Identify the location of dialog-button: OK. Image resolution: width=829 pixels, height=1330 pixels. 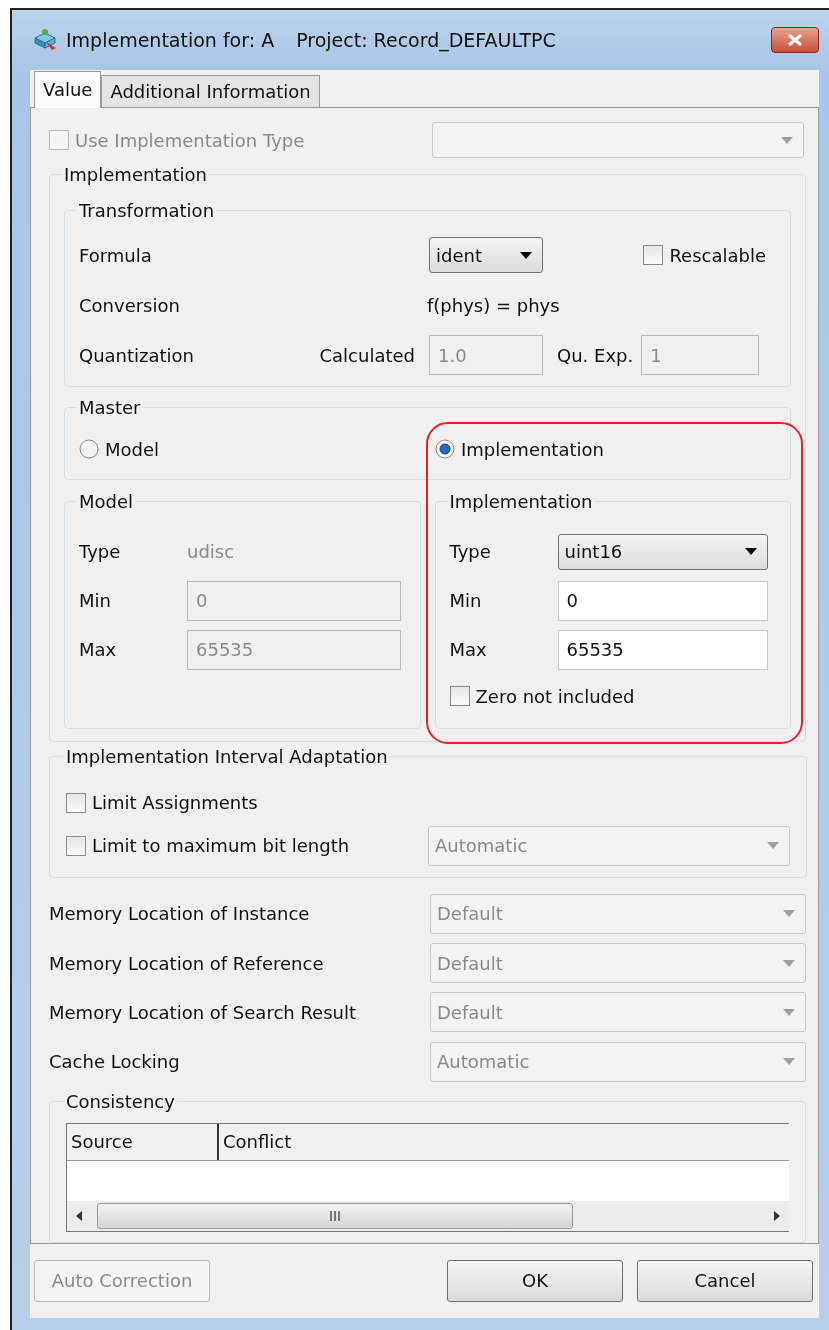
(535, 1280).